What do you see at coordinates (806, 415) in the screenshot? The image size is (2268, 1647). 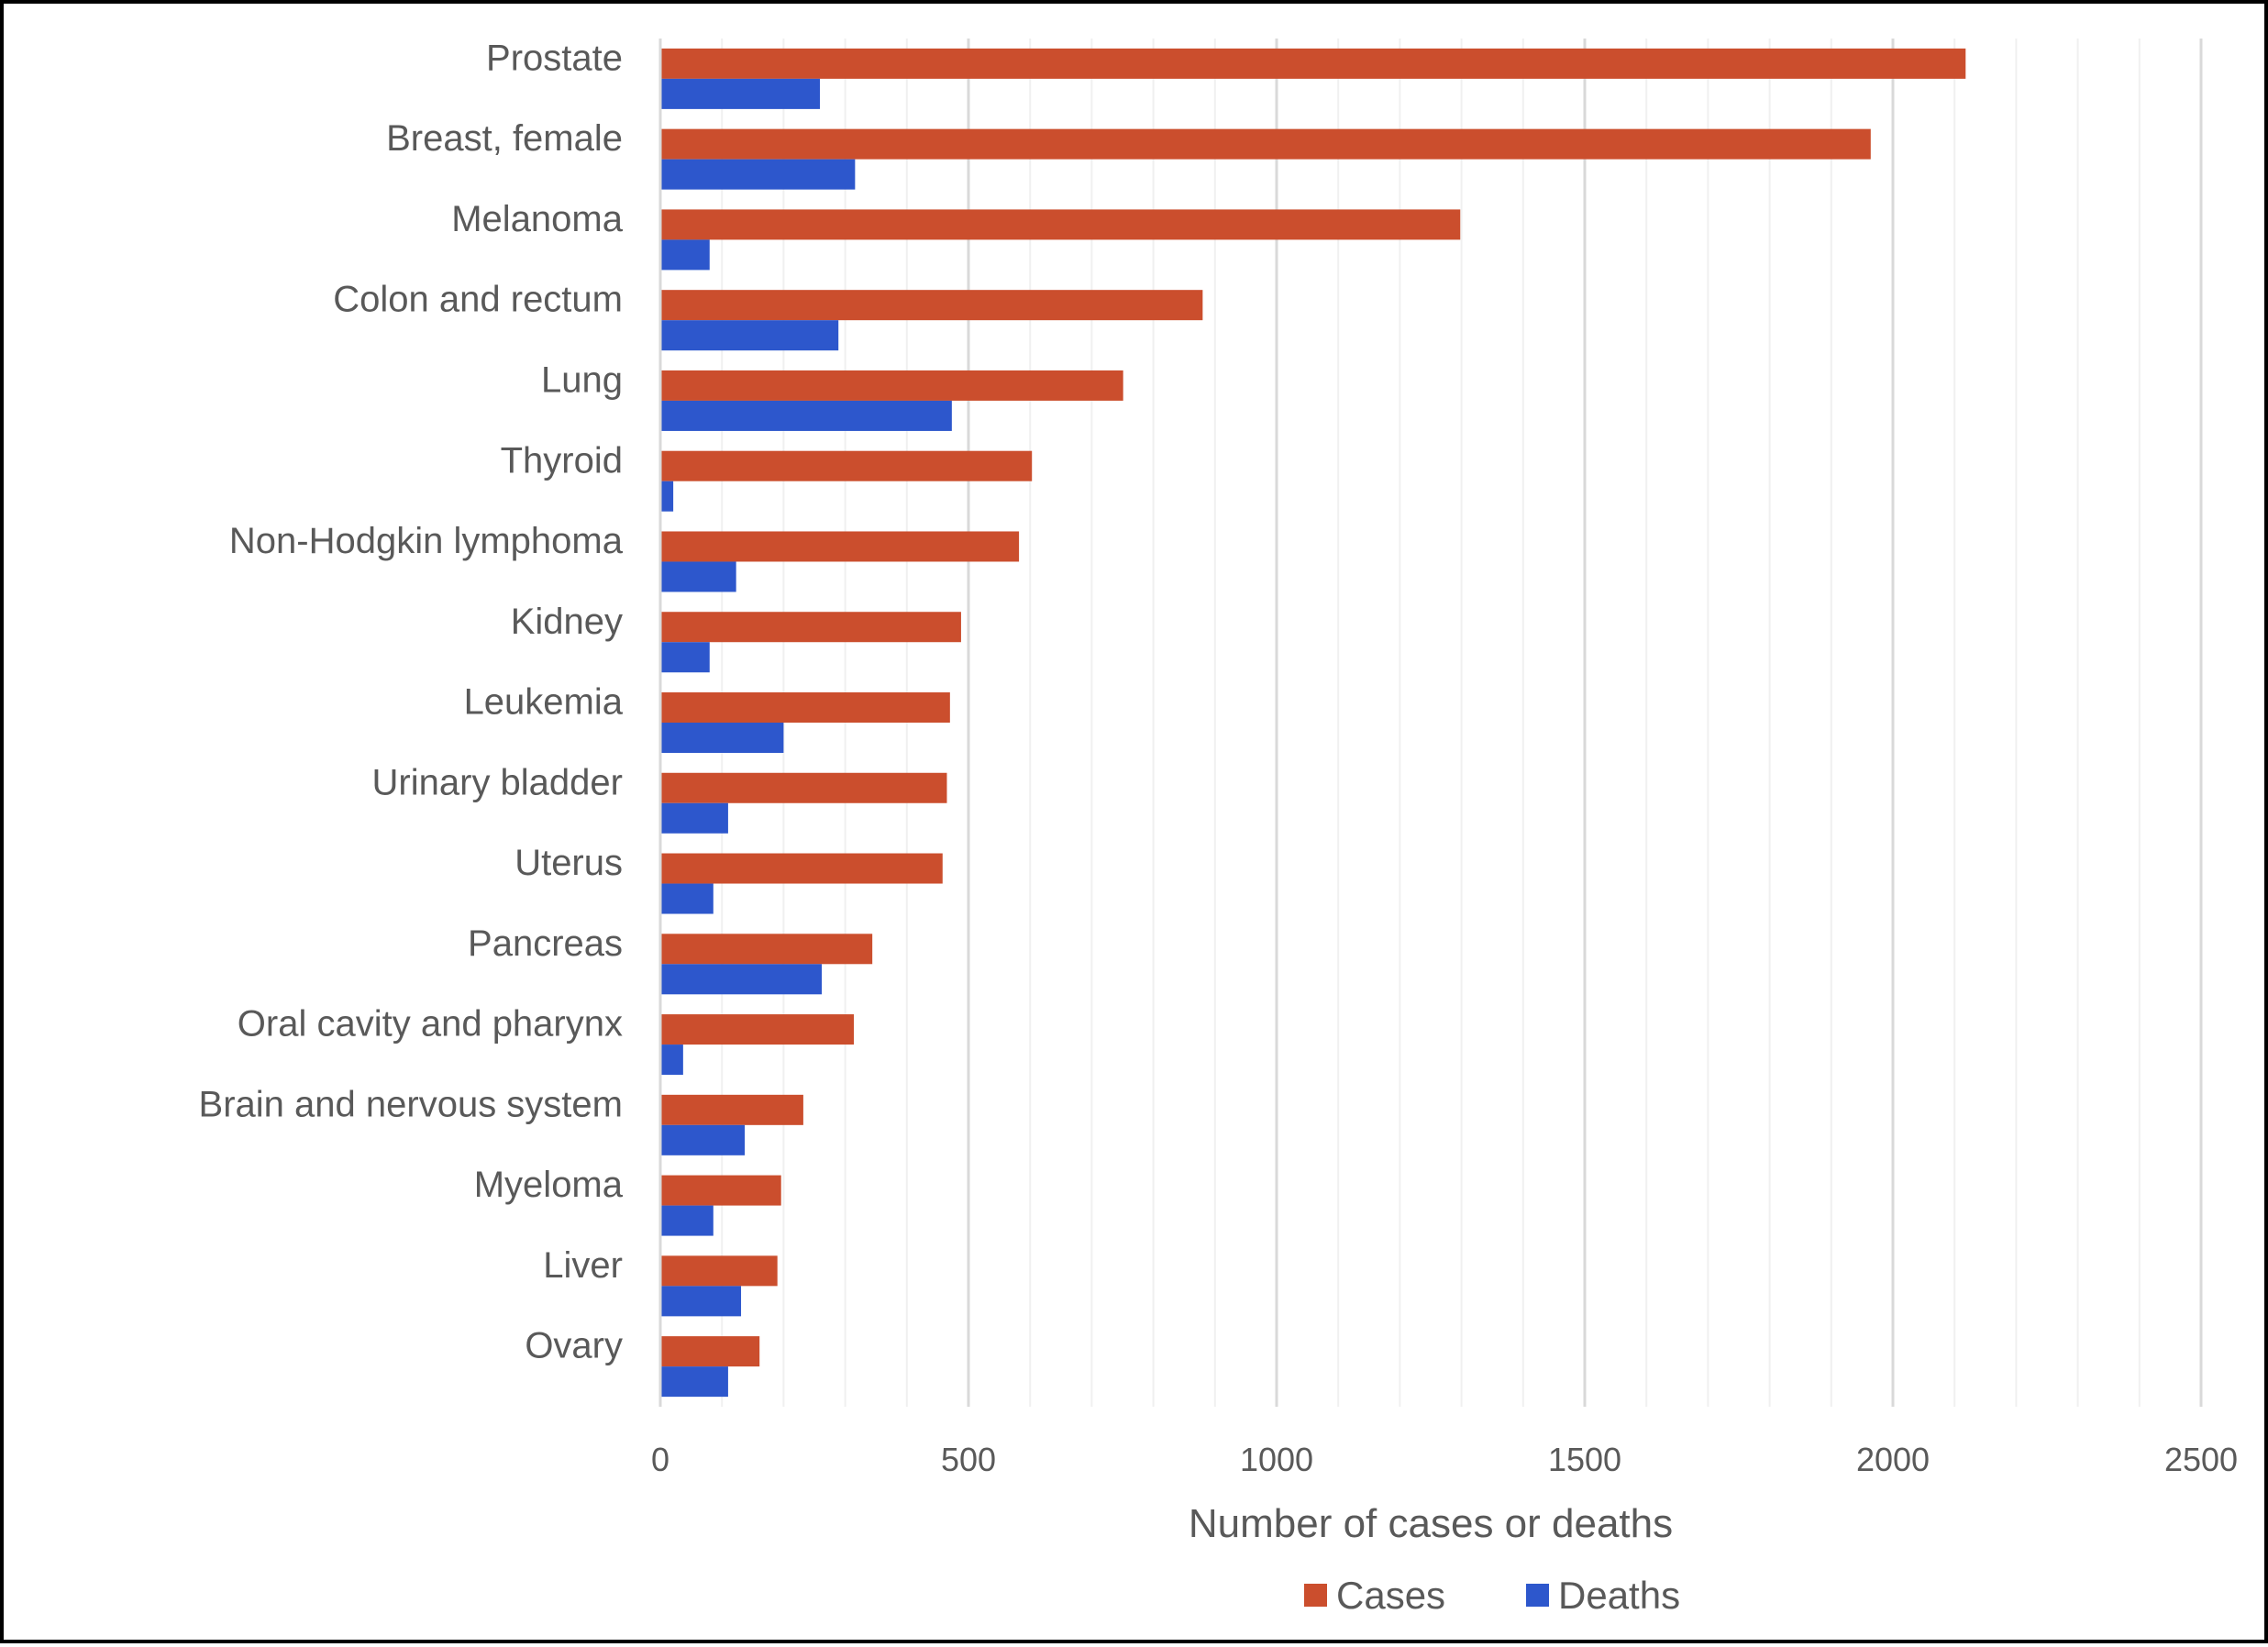 I see `bar-deaths-lung` at bounding box center [806, 415].